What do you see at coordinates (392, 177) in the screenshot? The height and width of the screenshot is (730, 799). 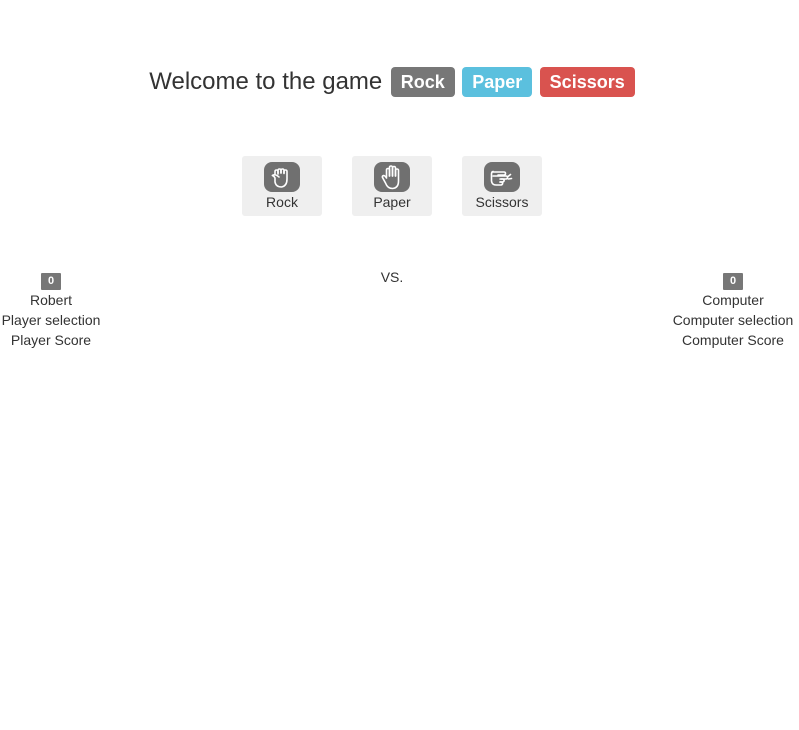 I see `paper-hand-icon` at bounding box center [392, 177].